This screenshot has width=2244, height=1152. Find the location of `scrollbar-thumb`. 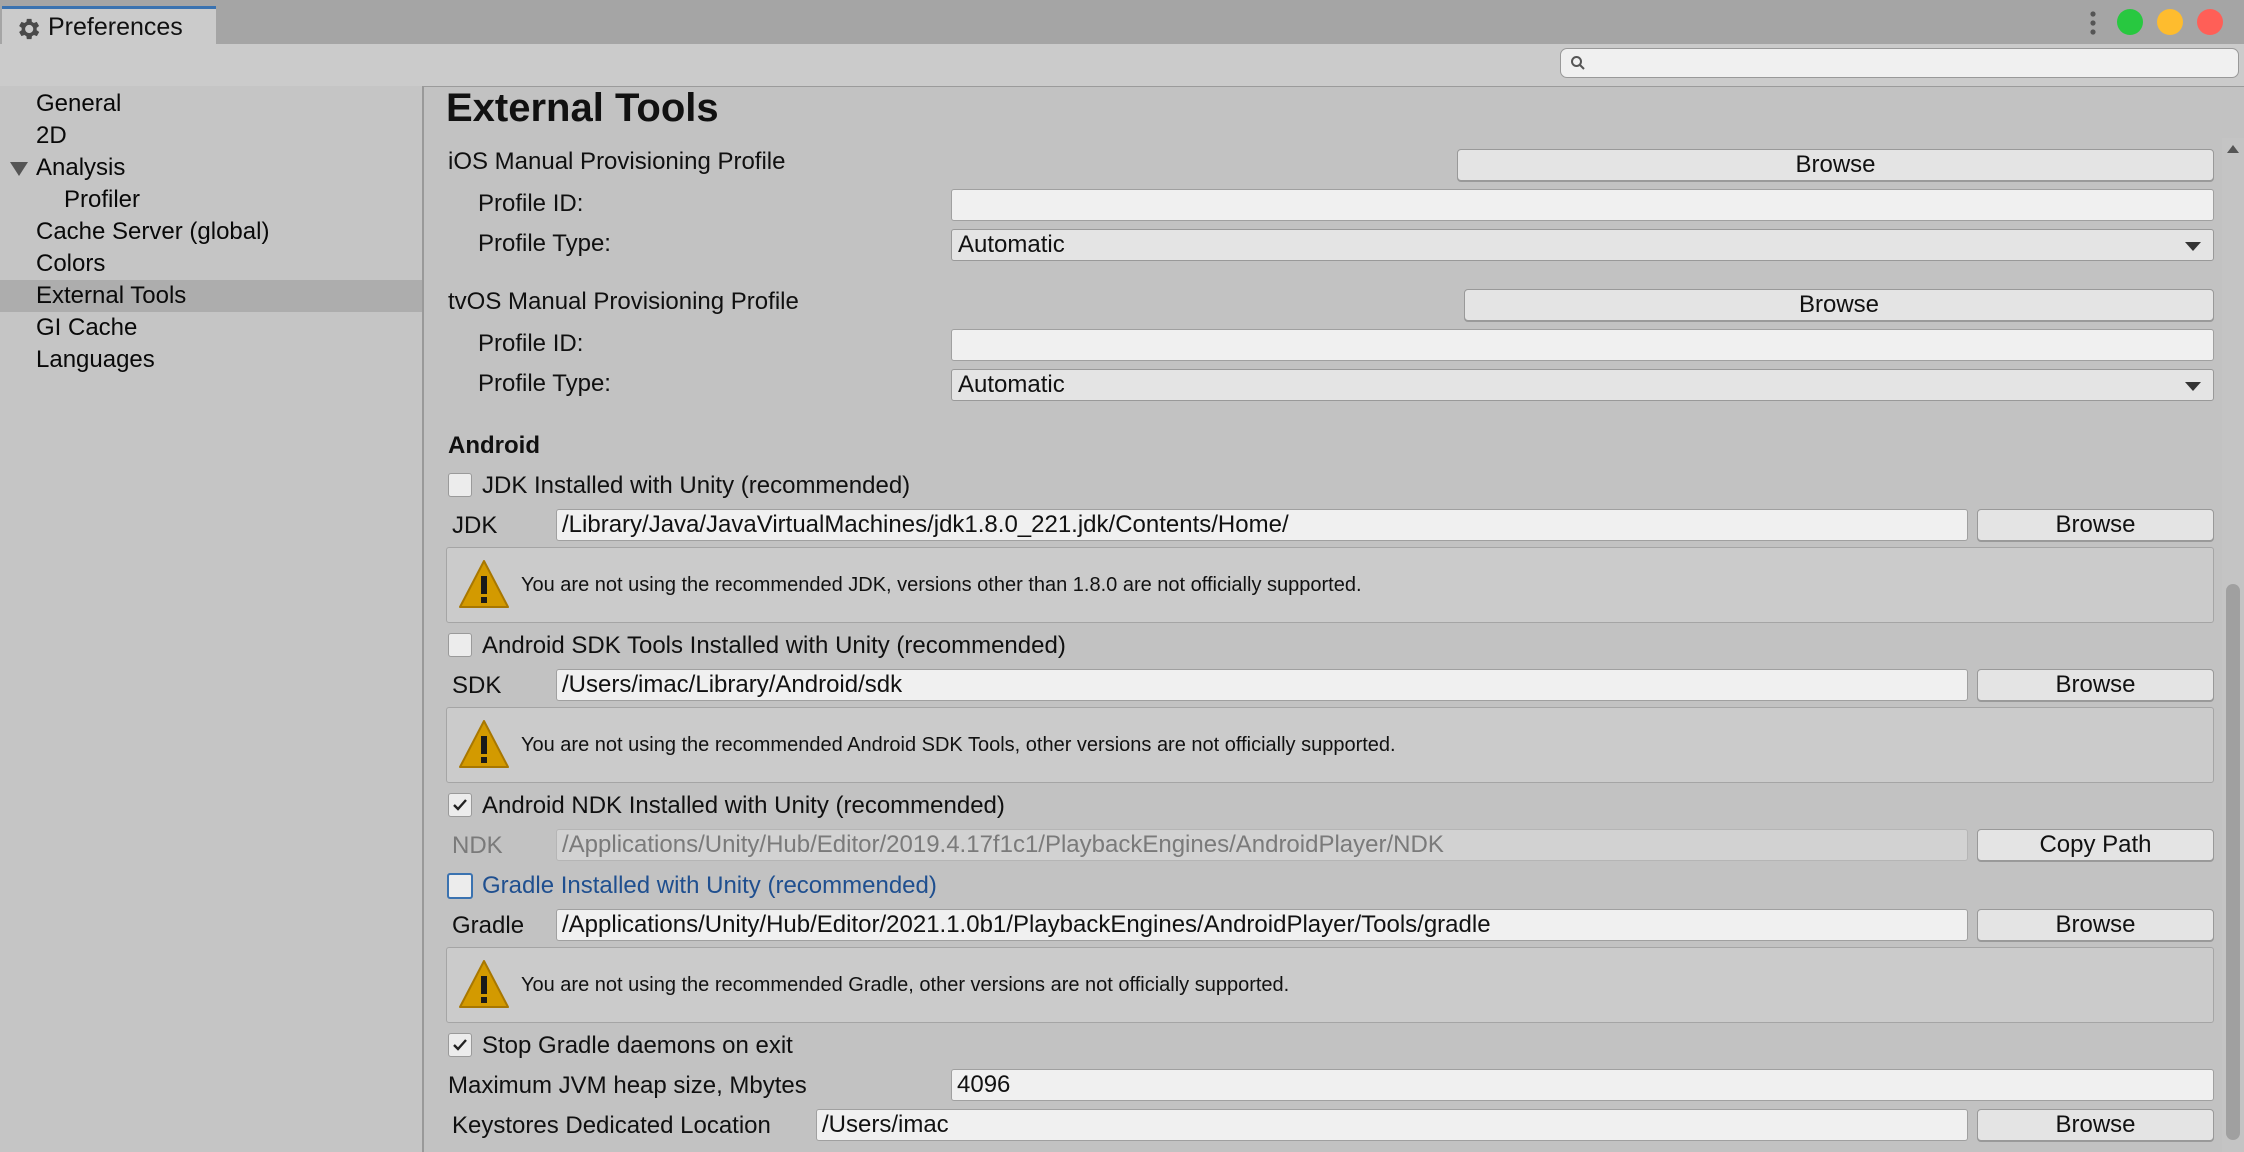

scrollbar-thumb is located at coordinates (2233, 862).